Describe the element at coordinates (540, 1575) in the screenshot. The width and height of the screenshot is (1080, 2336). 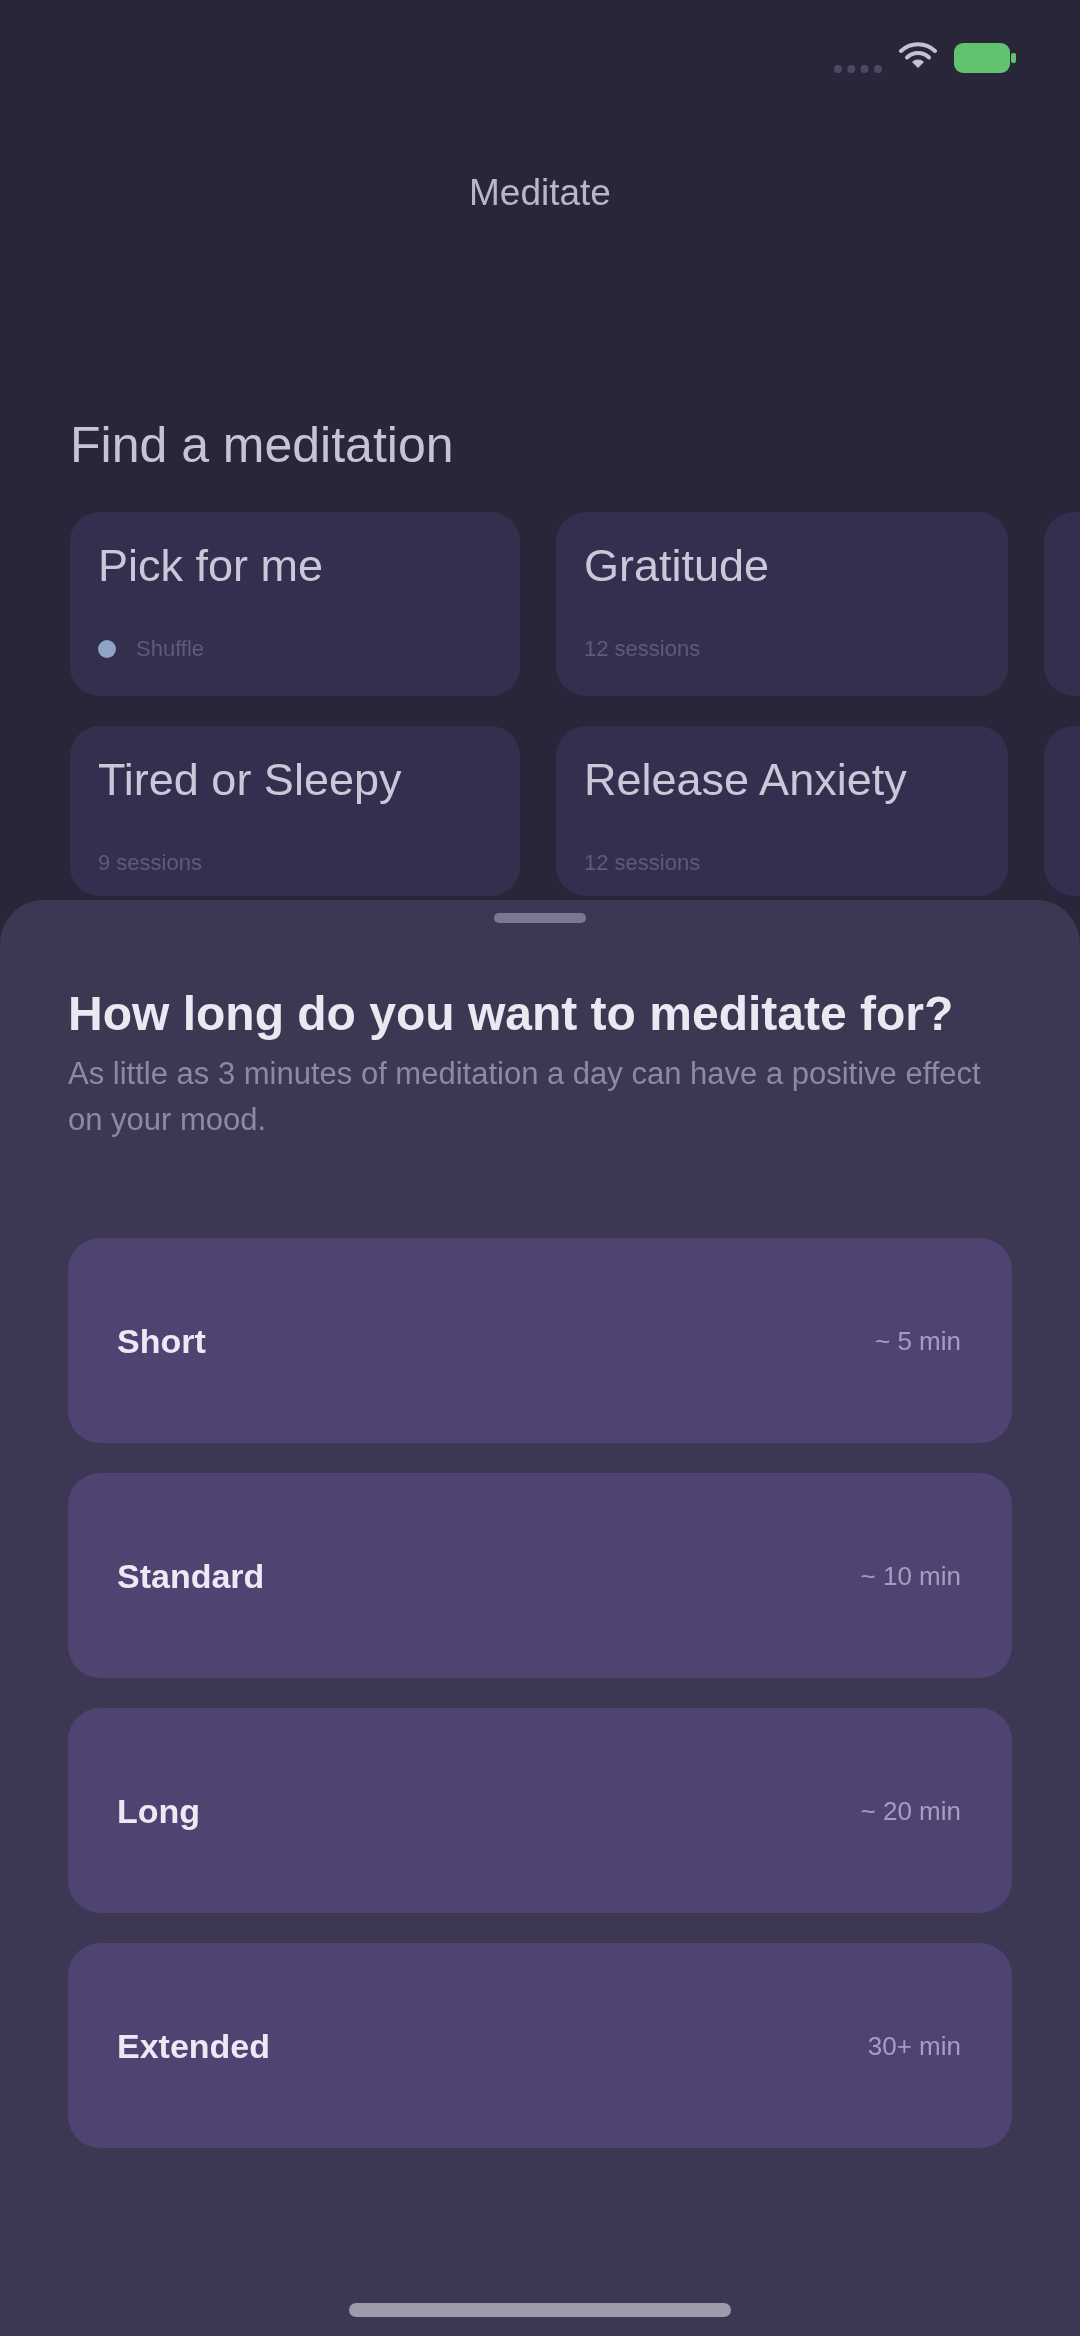
I see `duration-option: Standard ~ 10 min` at that location.